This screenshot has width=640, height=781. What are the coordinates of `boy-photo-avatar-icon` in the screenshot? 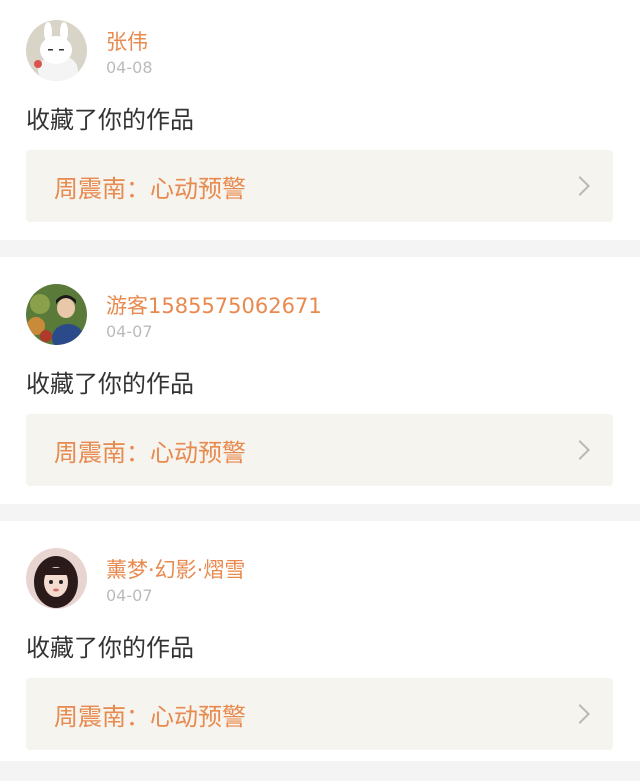 It's located at (56, 314).